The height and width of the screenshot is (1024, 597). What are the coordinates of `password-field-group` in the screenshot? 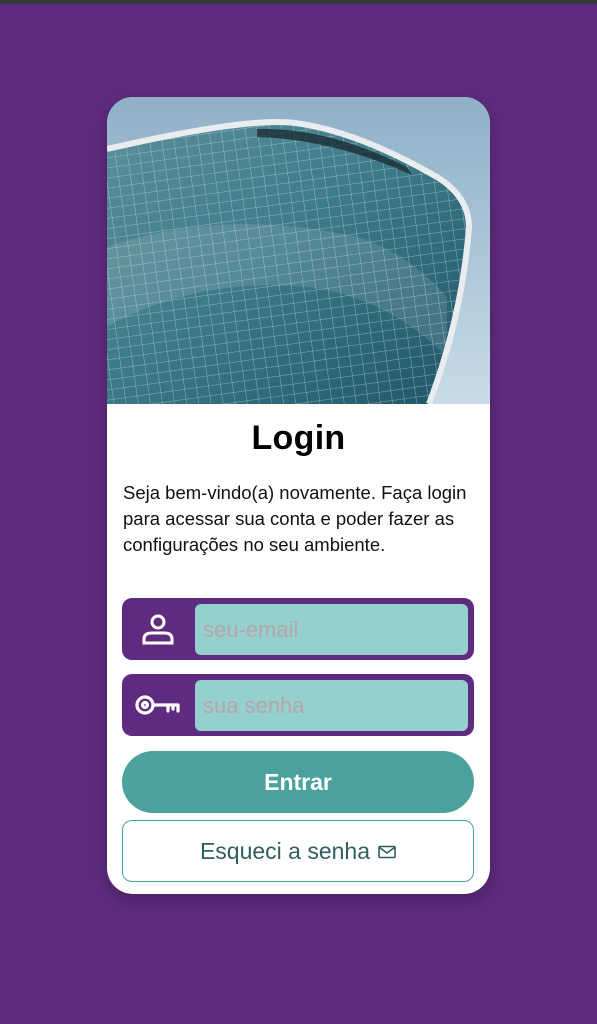 It's located at (298, 705).